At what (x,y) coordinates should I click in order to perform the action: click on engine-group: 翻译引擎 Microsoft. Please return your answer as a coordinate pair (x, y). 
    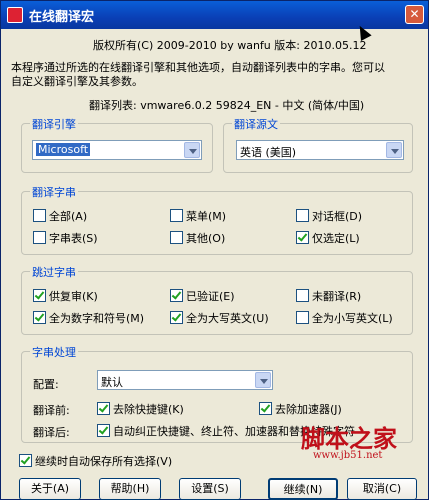
    Looking at the image, I should click on (117, 144).